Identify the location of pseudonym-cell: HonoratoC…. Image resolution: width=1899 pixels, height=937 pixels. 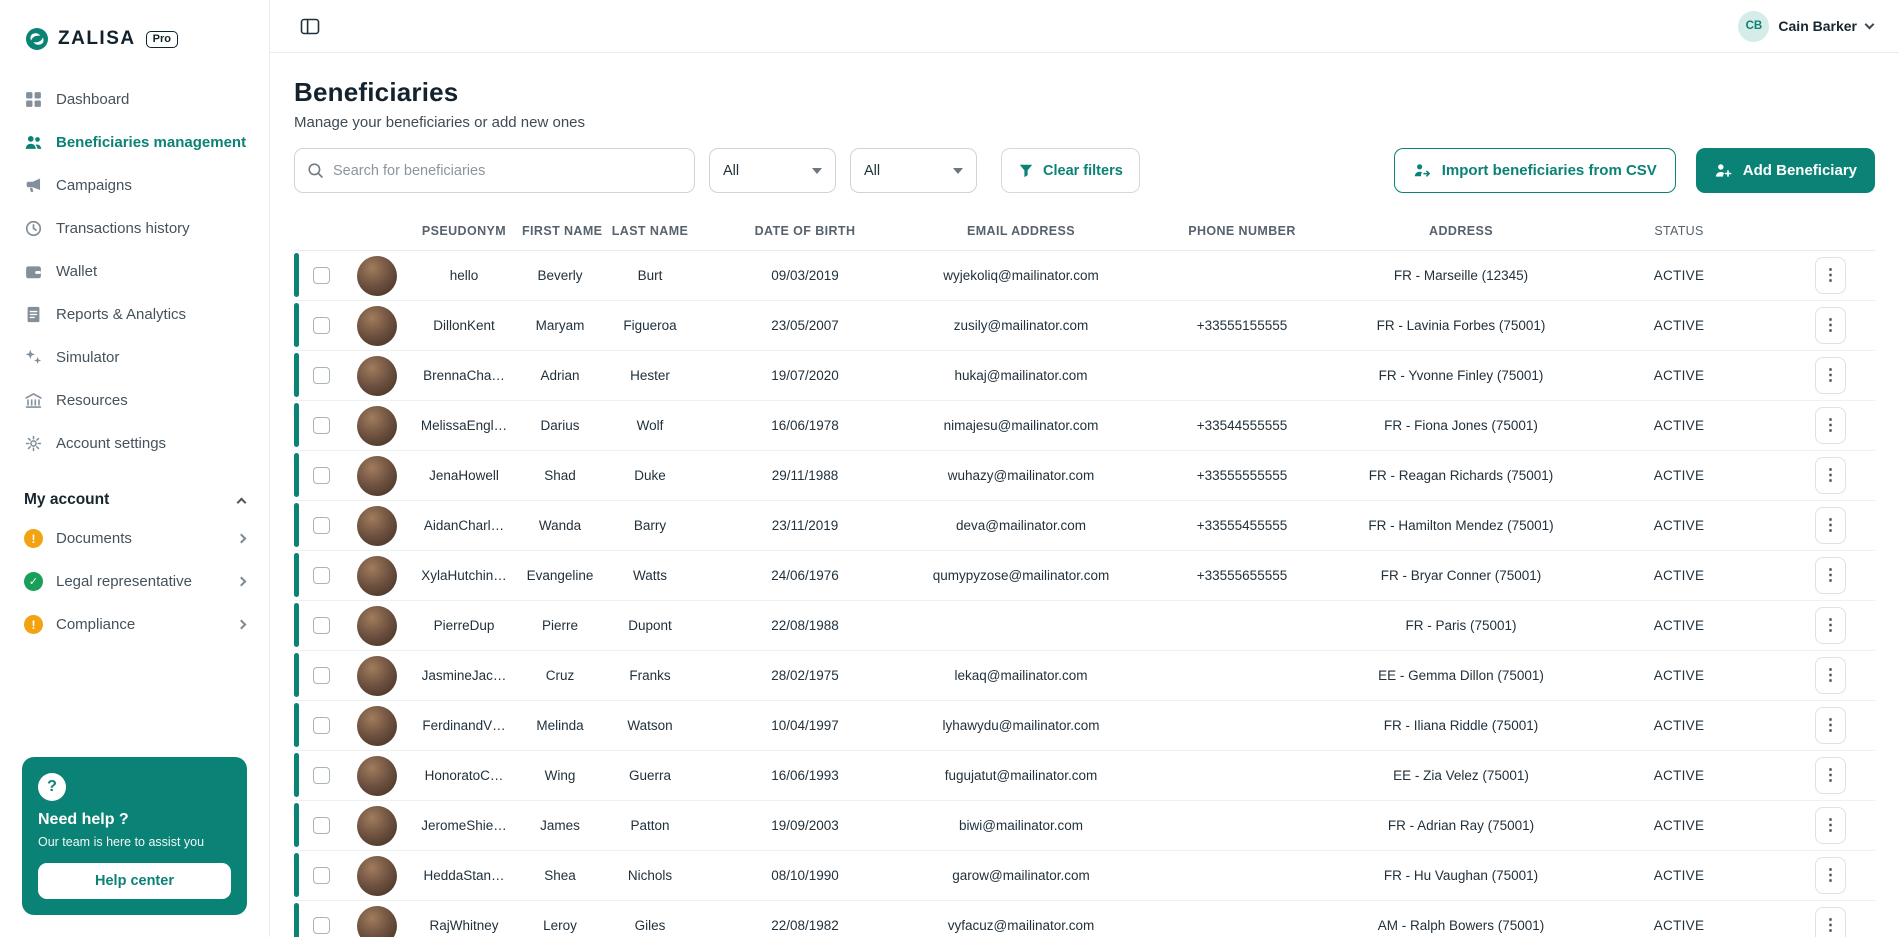
(464, 775).